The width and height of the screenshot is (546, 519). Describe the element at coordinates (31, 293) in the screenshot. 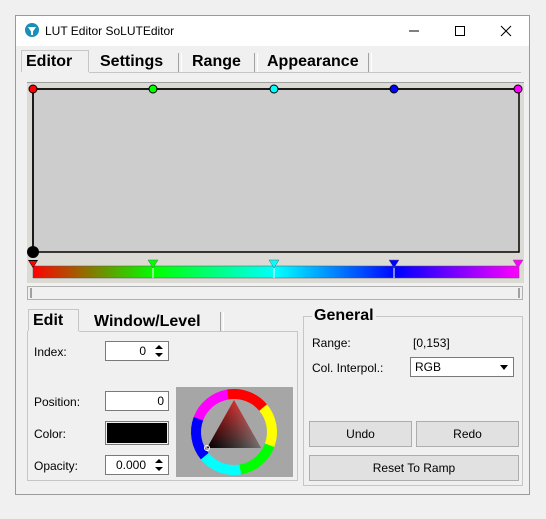

I see `range-slider-left-handle` at that location.